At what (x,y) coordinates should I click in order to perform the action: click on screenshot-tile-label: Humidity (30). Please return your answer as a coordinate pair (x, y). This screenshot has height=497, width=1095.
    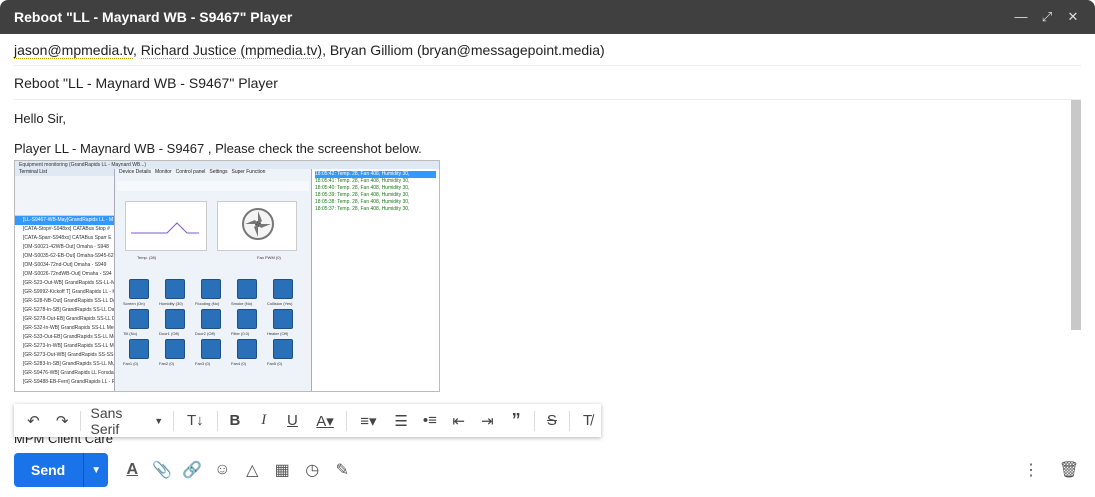
    Looking at the image, I should click on (171, 303).